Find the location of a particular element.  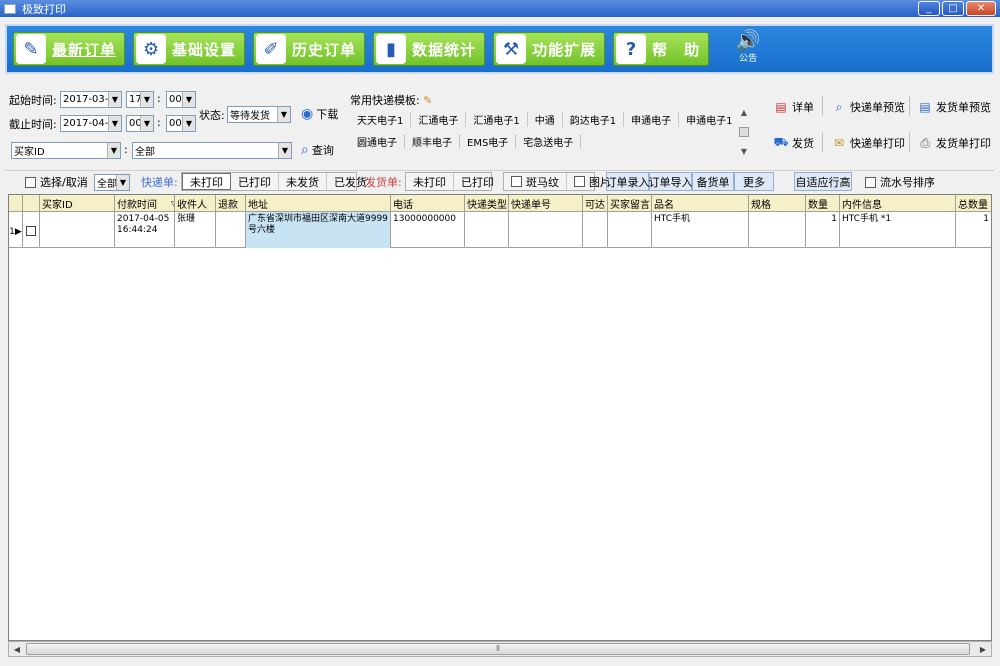

col-buyer-id: 买家ID is located at coordinates (77, 203).